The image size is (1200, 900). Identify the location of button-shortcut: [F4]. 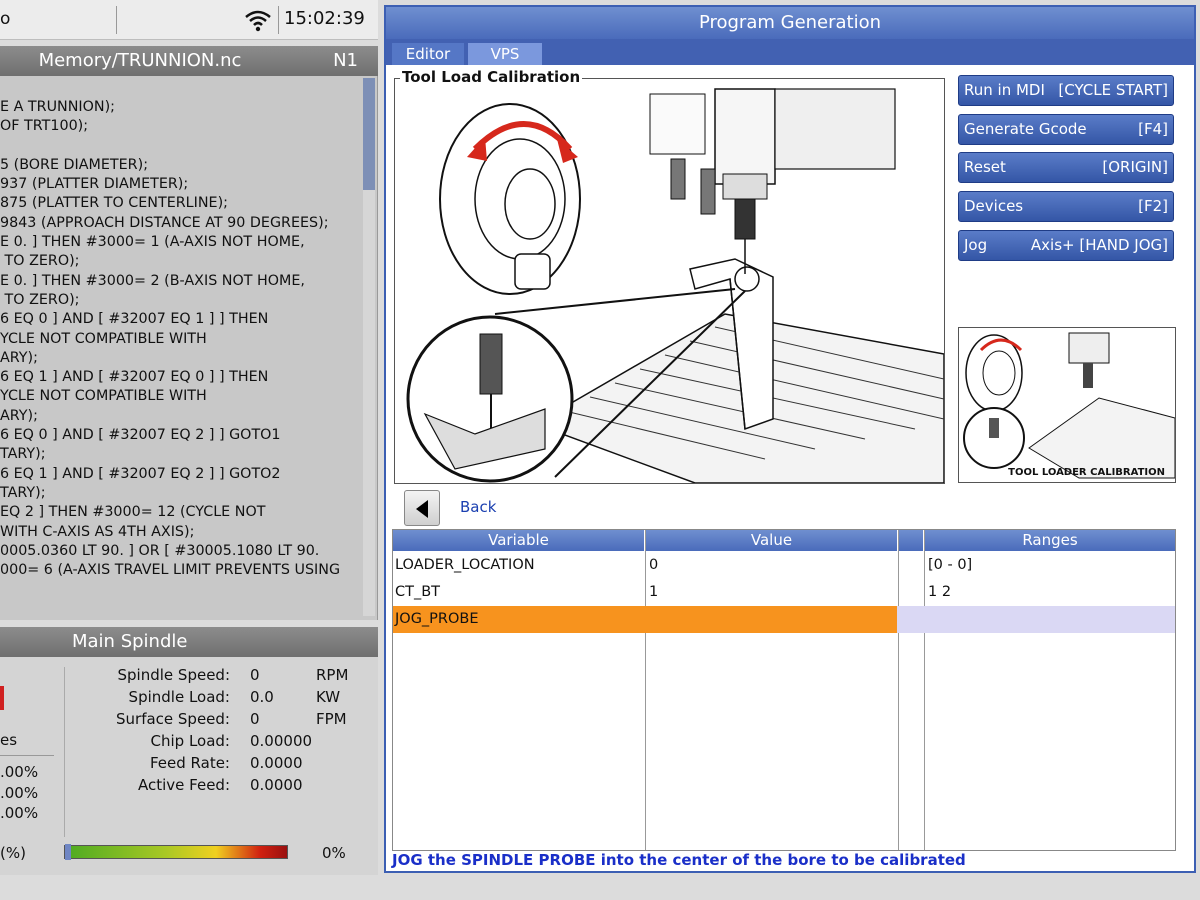
(1153, 128).